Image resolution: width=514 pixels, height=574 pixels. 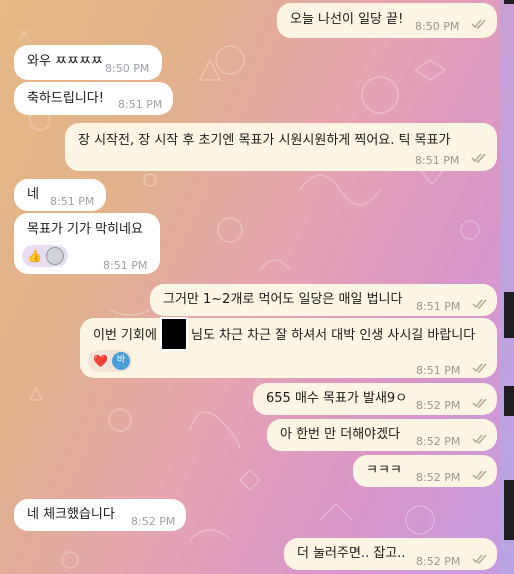 What do you see at coordinates (337, 398) in the screenshot?
I see `message-text: 655 매수 목표가 발새9ㅇ` at bounding box center [337, 398].